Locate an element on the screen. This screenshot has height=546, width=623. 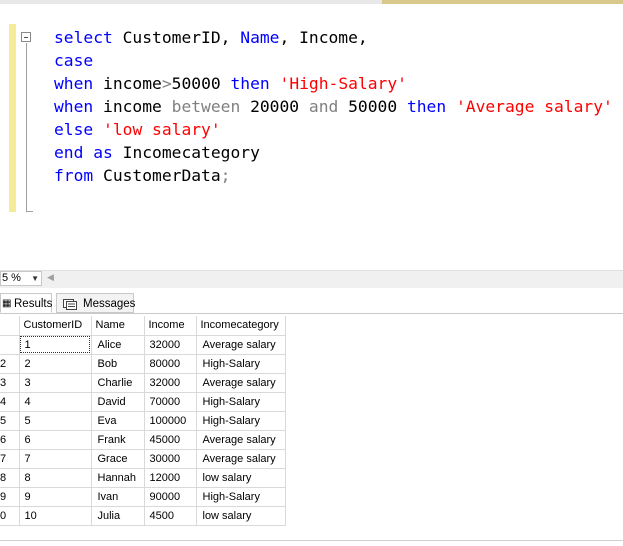
table-row: 3 3 Charlie 32000 Average salary is located at coordinates (143, 383).